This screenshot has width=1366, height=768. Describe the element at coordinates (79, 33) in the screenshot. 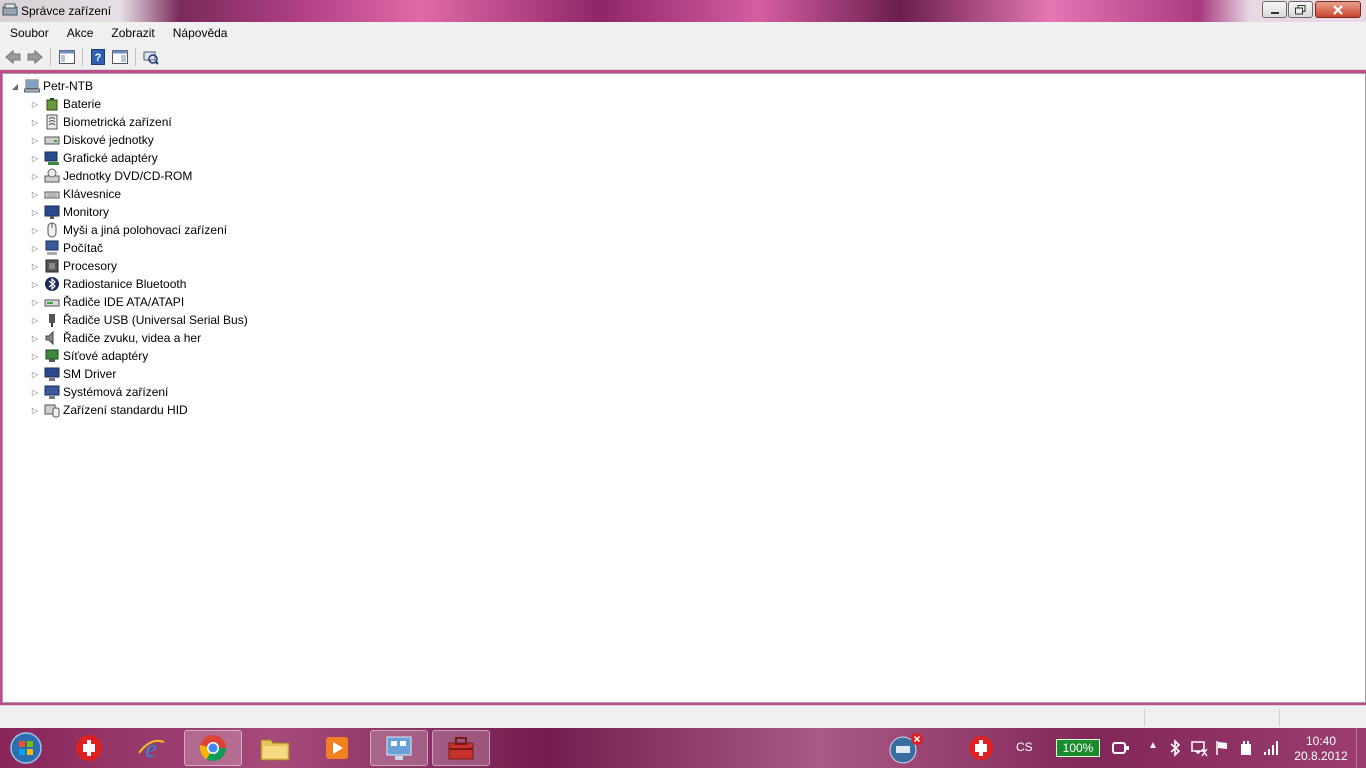

I see `menu-akce: Akce` at that location.